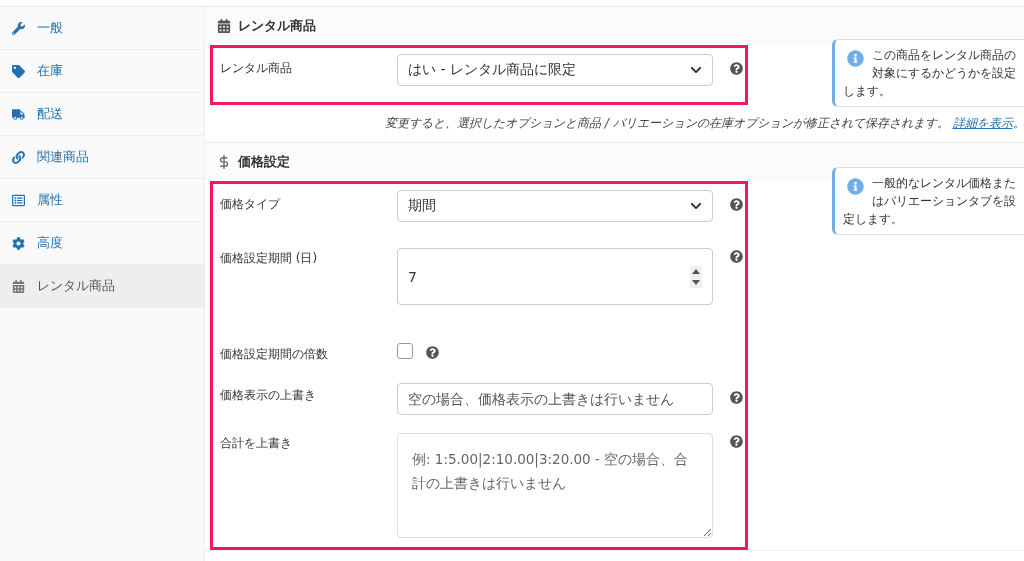 Image resolution: width=1024 pixels, height=561 pixels. What do you see at coordinates (102, 200) in the screenshot?
I see `sidebar-item: 属性` at bounding box center [102, 200].